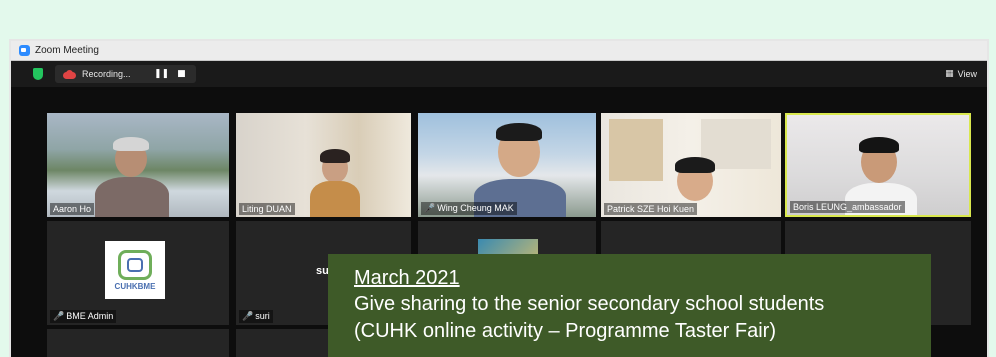 Image resolution: width=996 pixels, height=357 pixels. I want to click on stop-icon: ■, so click(181, 74).